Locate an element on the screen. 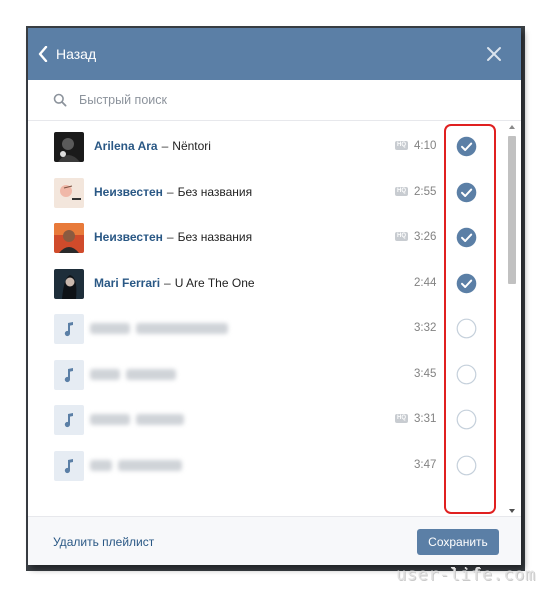  save-button: Сохранить is located at coordinates (458, 542).